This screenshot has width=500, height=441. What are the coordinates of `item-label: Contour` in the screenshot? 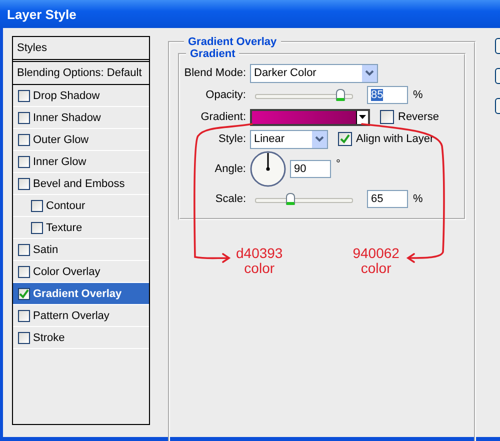 It's located at (66, 206).